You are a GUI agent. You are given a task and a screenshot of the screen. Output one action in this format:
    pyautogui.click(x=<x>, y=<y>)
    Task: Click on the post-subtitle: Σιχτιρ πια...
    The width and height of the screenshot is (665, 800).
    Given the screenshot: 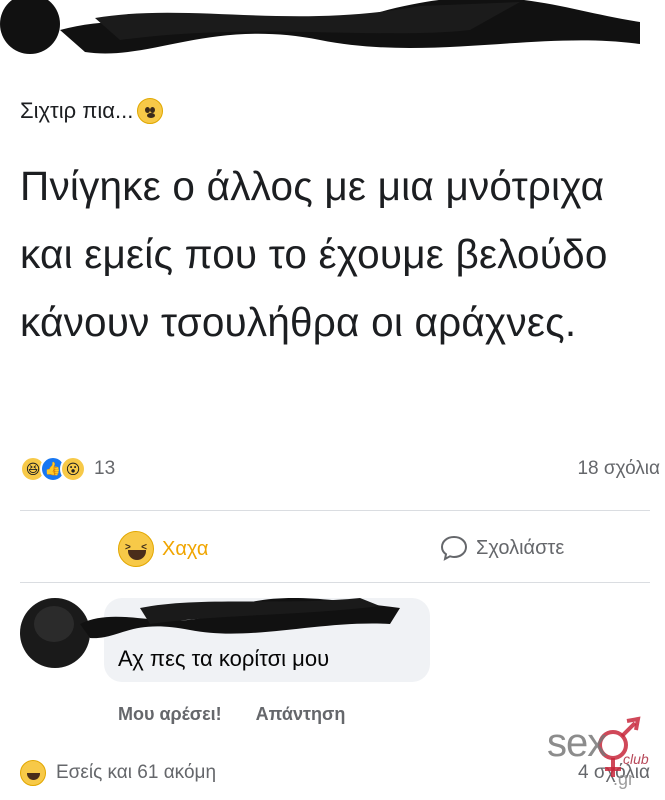 What is the action you would take?
    pyautogui.click(x=92, y=111)
    